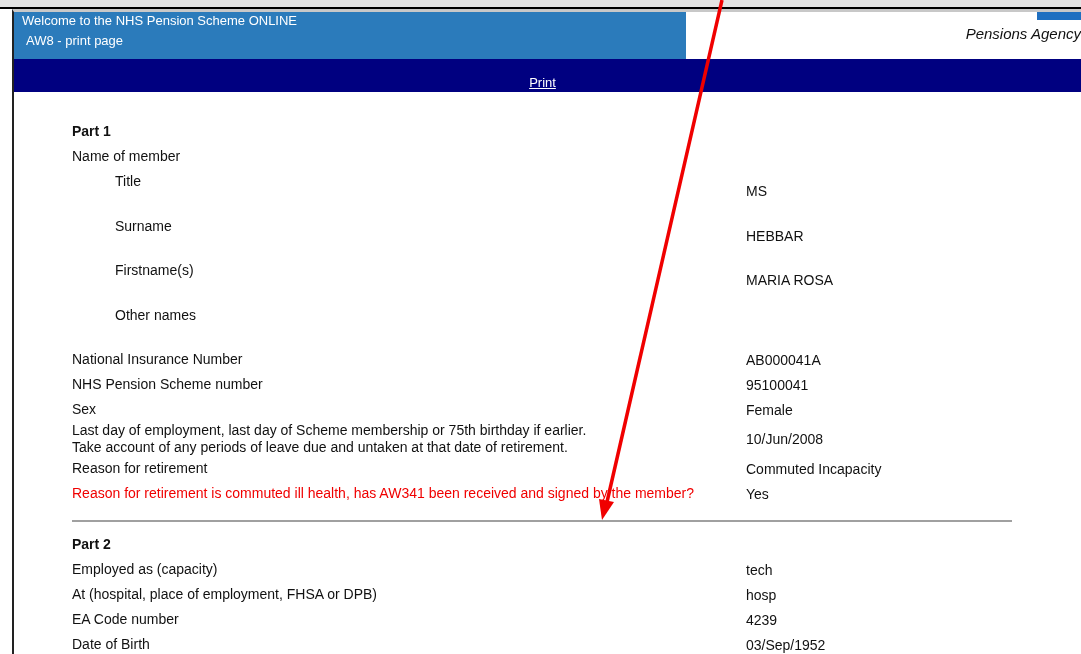 The height and width of the screenshot is (654, 1081). What do you see at coordinates (127, 156) in the screenshot?
I see `field-label: Name of member` at bounding box center [127, 156].